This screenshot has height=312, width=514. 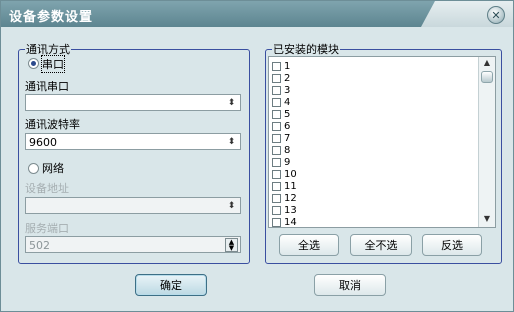 What do you see at coordinates (452, 245) in the screenshot?
I see `invert-selection-button: 反选` at bounding box center [452, 245].